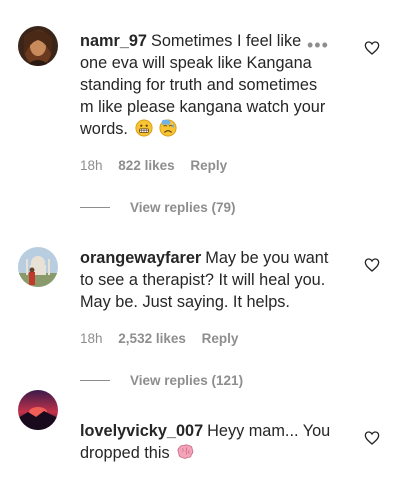 Image resolution: width=415 pixels, height=477 pixels. I want to click on comment-meta: 18h 822 likes Reply, so click(153, 165).